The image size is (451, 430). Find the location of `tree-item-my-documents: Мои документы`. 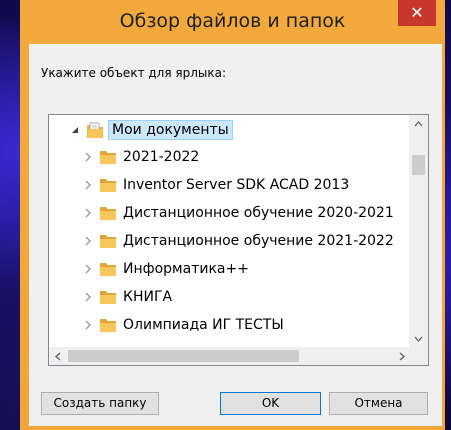

tree-item-my-documents: Мои документы is located at coordinates (151, 130).